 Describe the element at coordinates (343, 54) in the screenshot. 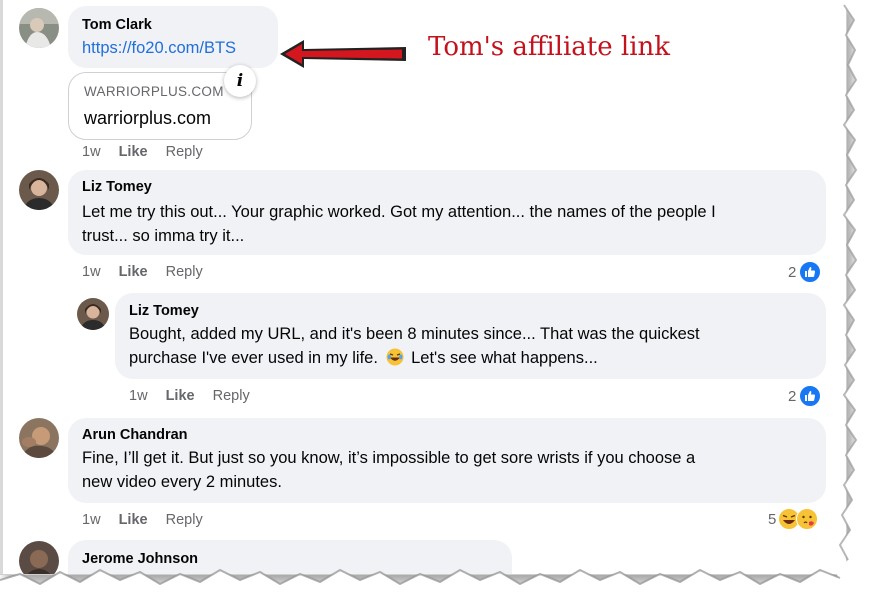

I see `annotation-arrow-icon` at that location.